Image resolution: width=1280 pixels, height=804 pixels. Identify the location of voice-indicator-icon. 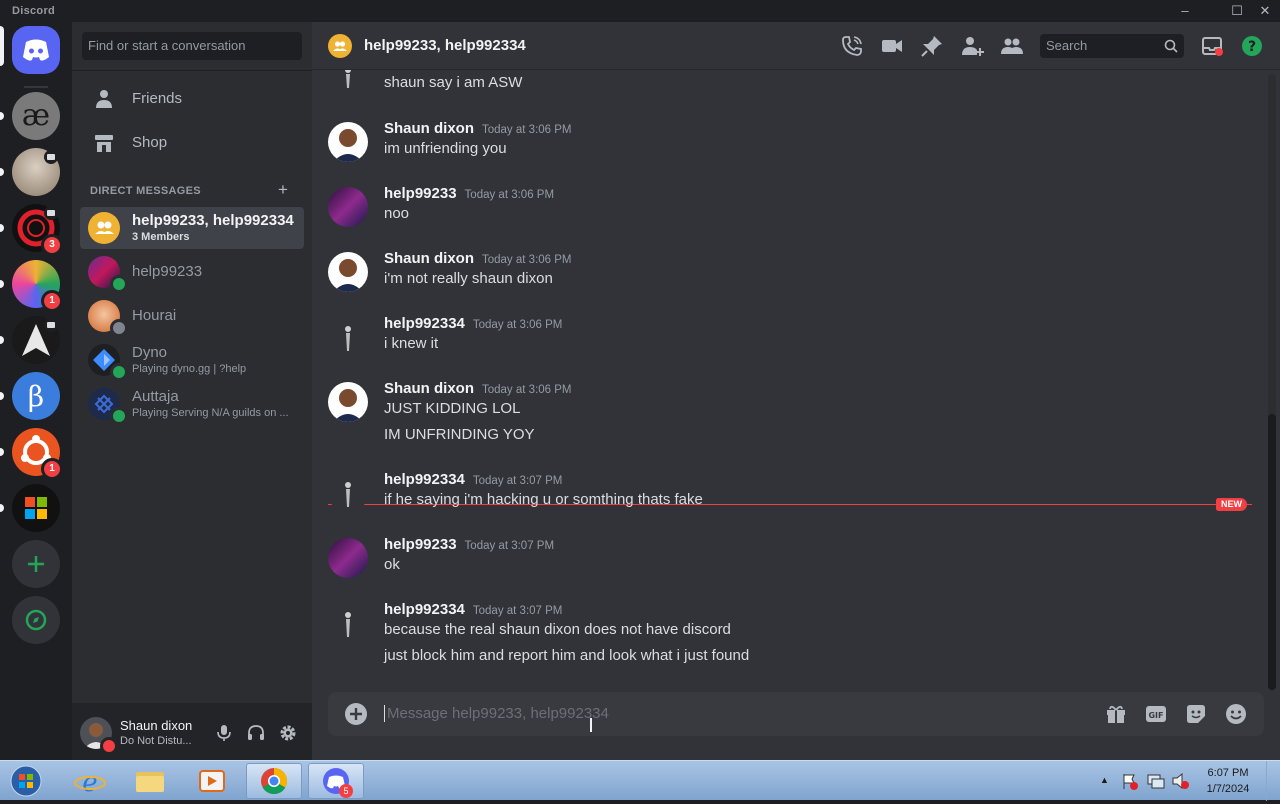
(51, 157).